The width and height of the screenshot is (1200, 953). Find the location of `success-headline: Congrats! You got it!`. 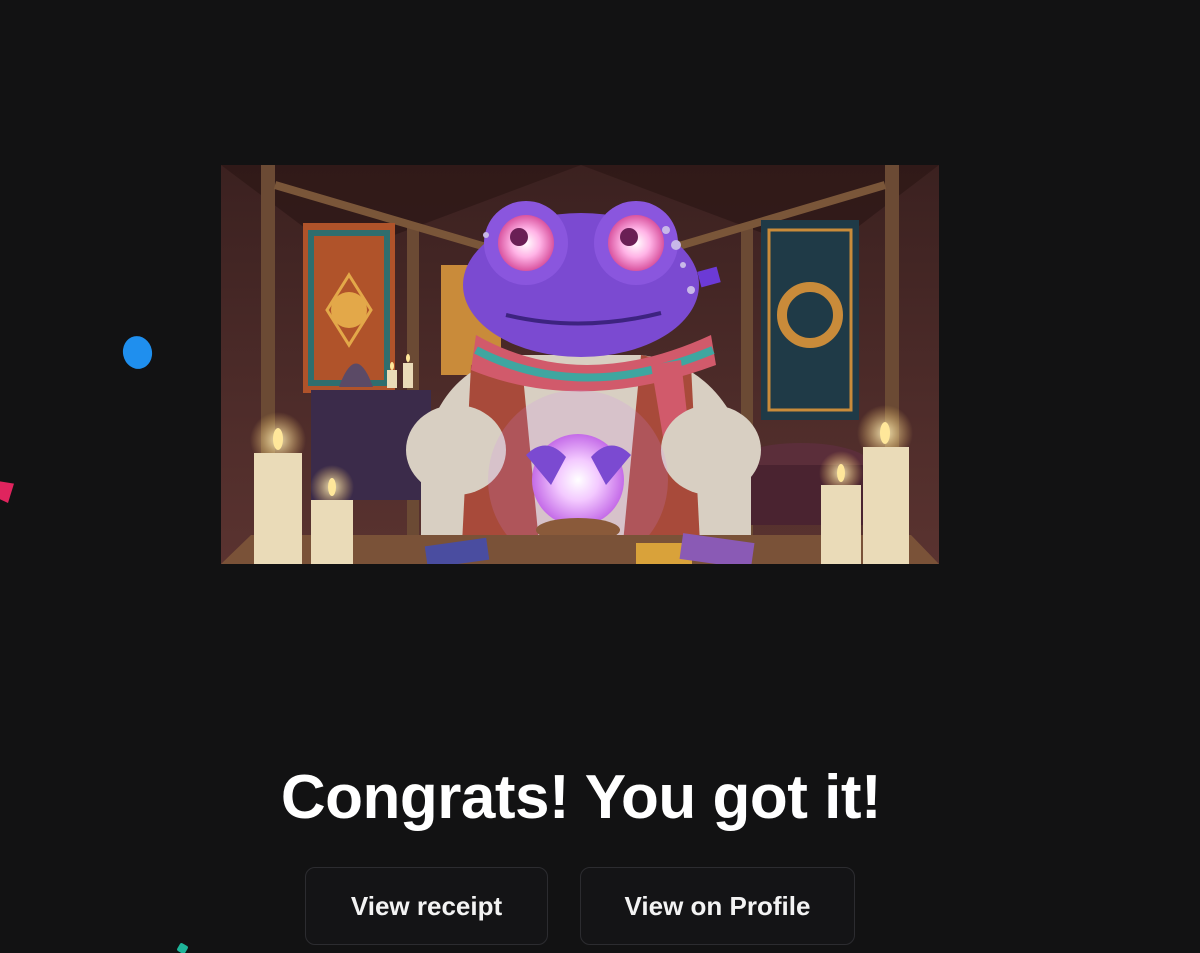

success-headline: Congrats! You got it! is located at coordinates (581, 797).